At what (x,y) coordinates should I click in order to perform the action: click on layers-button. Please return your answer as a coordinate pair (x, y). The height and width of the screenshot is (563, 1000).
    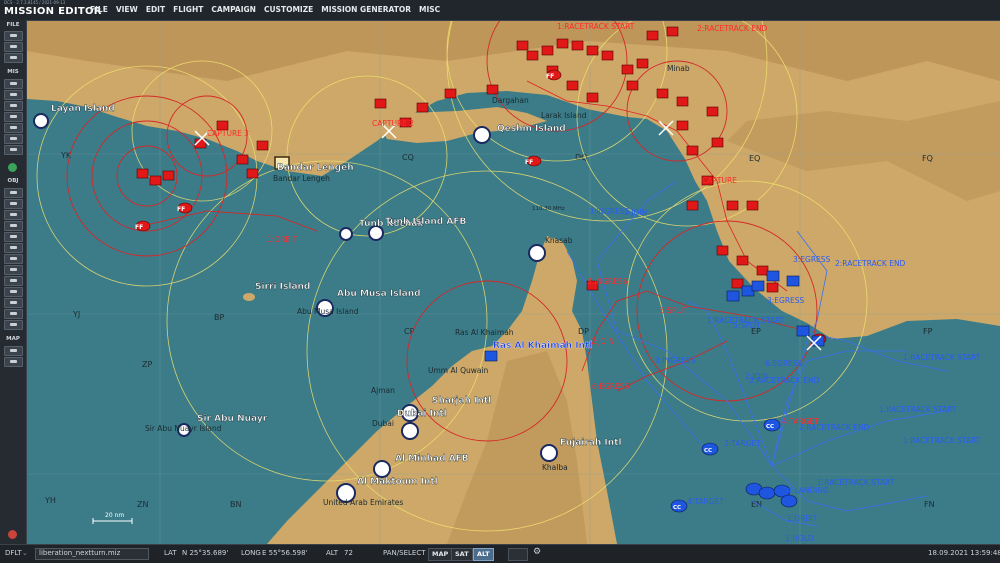
    Looking at the image, I should click on (13, 314).